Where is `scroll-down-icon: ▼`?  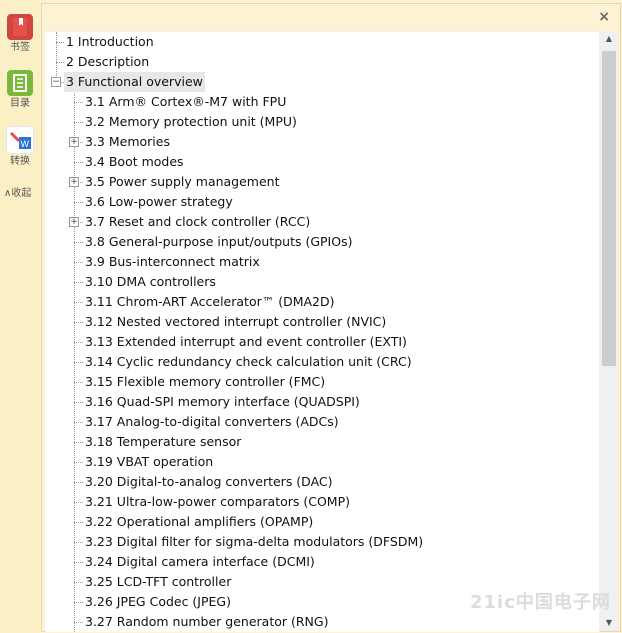 scroll-down-icon: ▼ is located at coordinates (609, 623).